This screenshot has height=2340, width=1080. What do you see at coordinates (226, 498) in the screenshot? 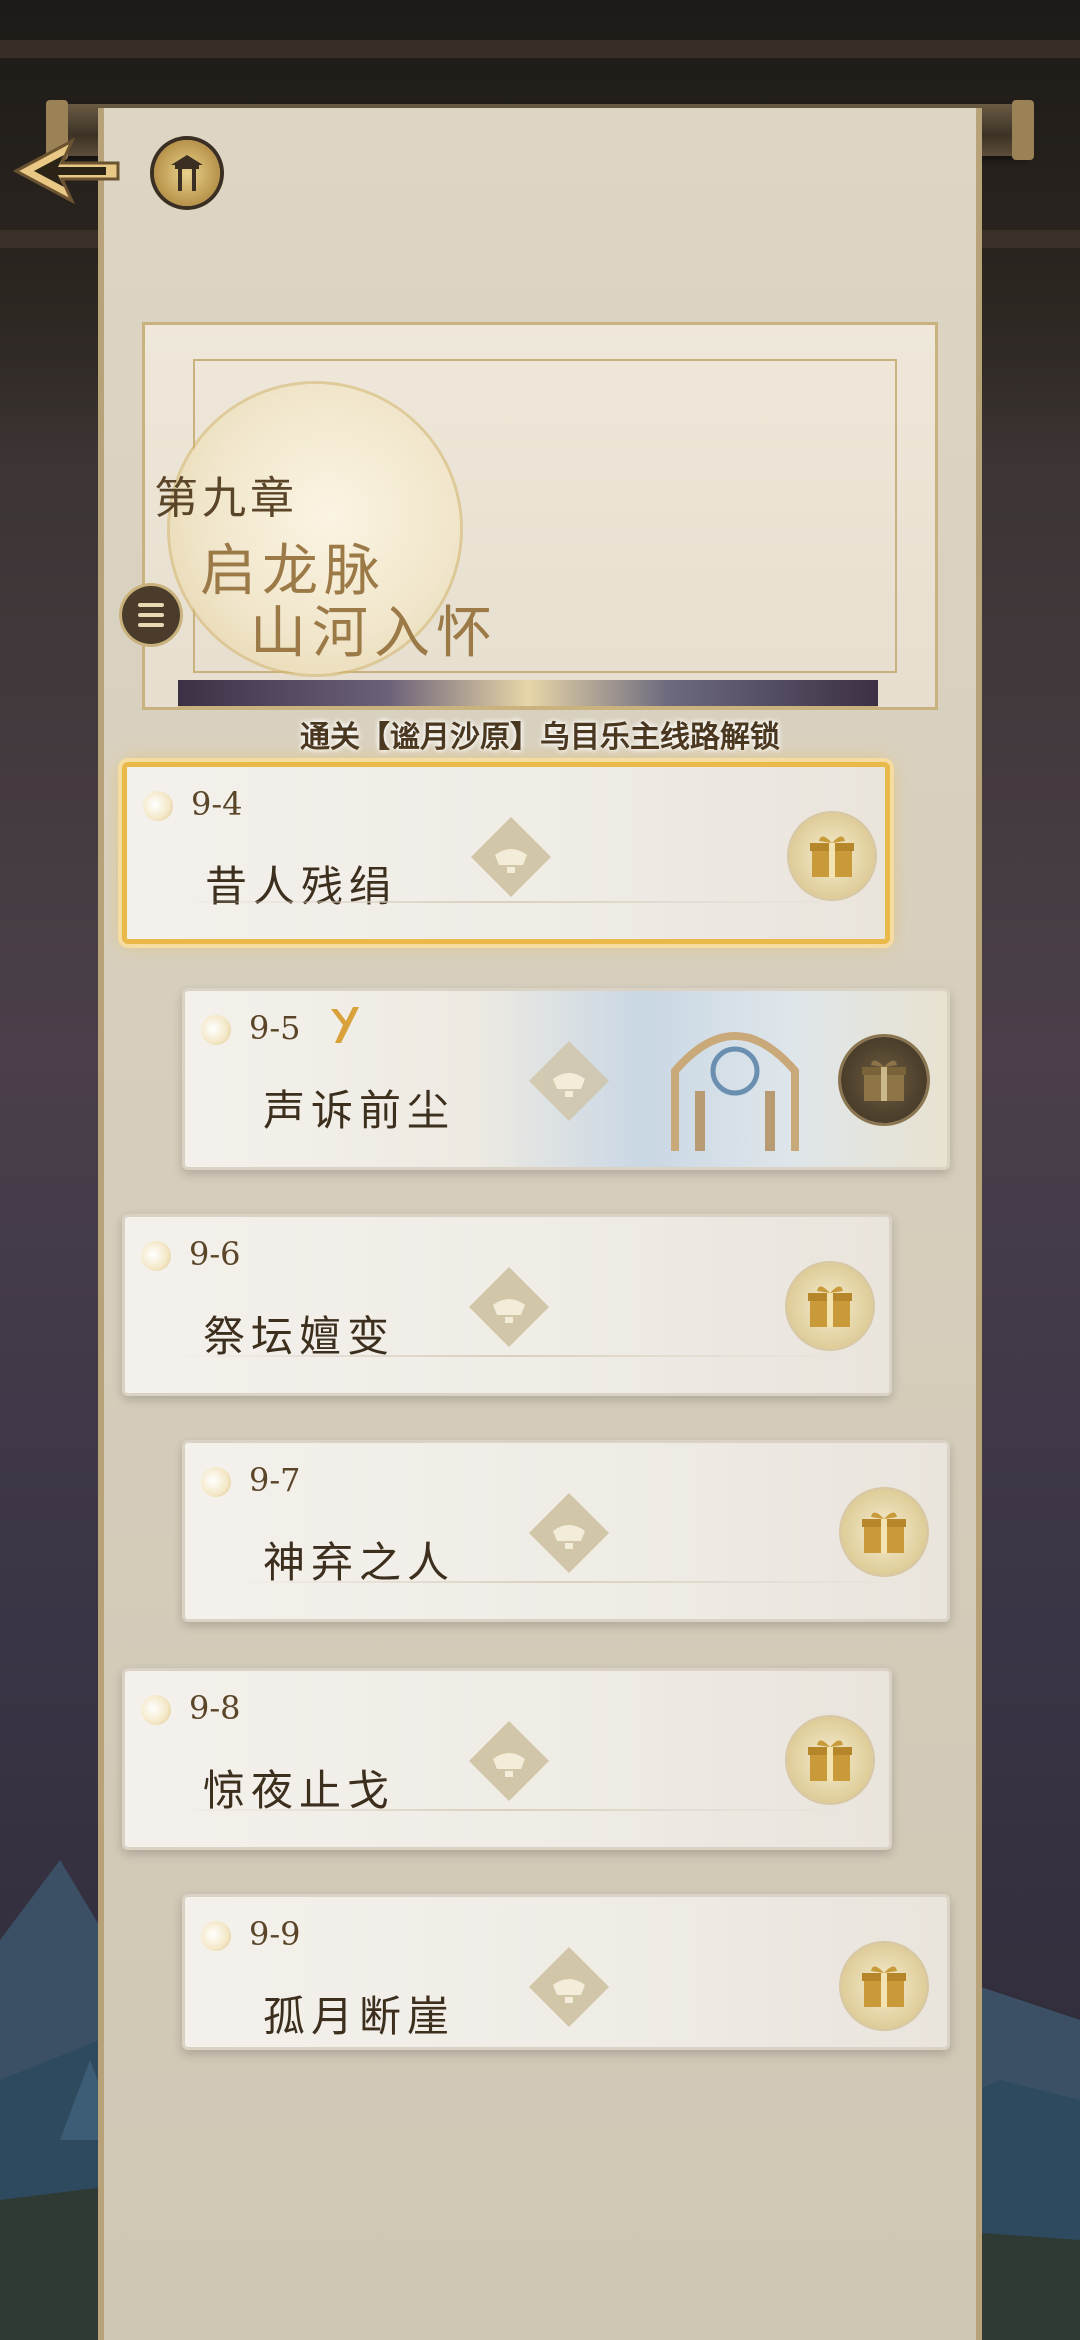
I see `chapter-label: 第九章` at bounding box center [226, 498].